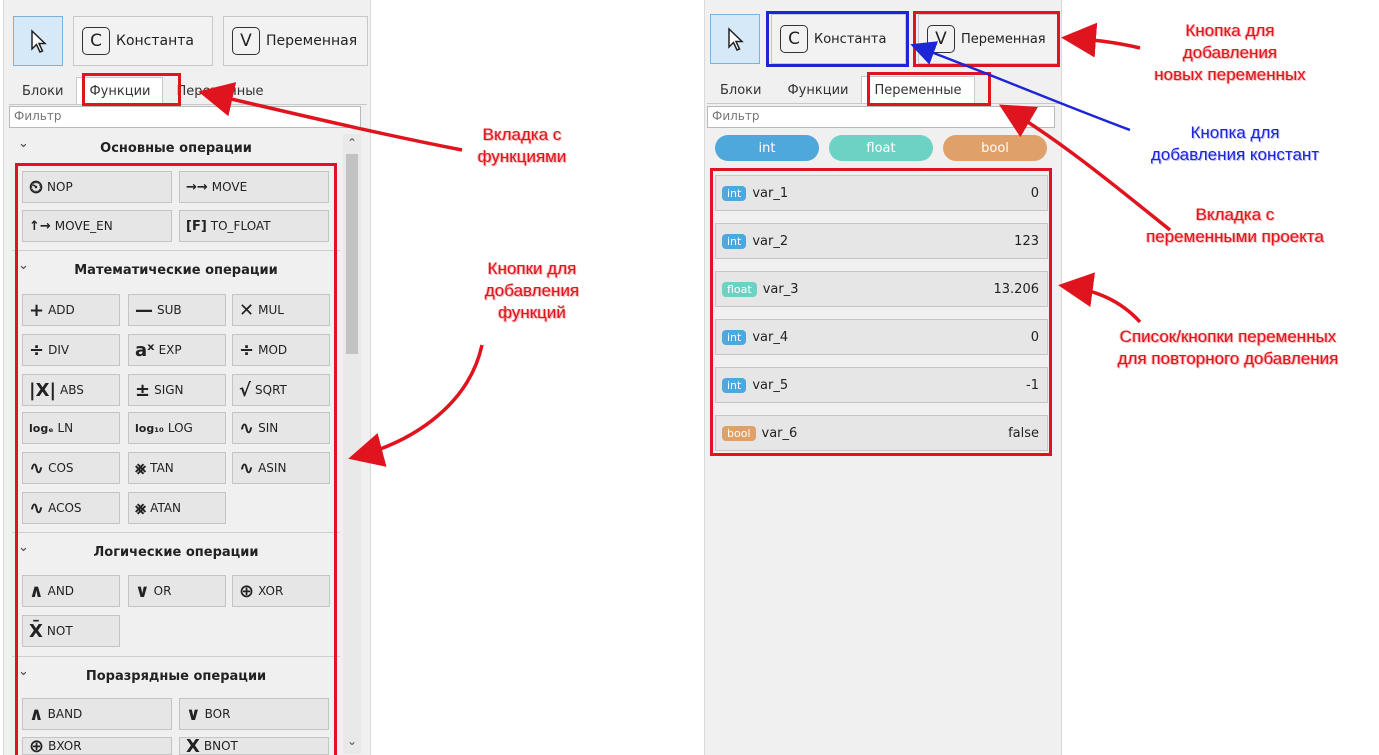  Describe the element at coordinates (352, 254) in the screenshot. I see `scroll-thumb` at that location.